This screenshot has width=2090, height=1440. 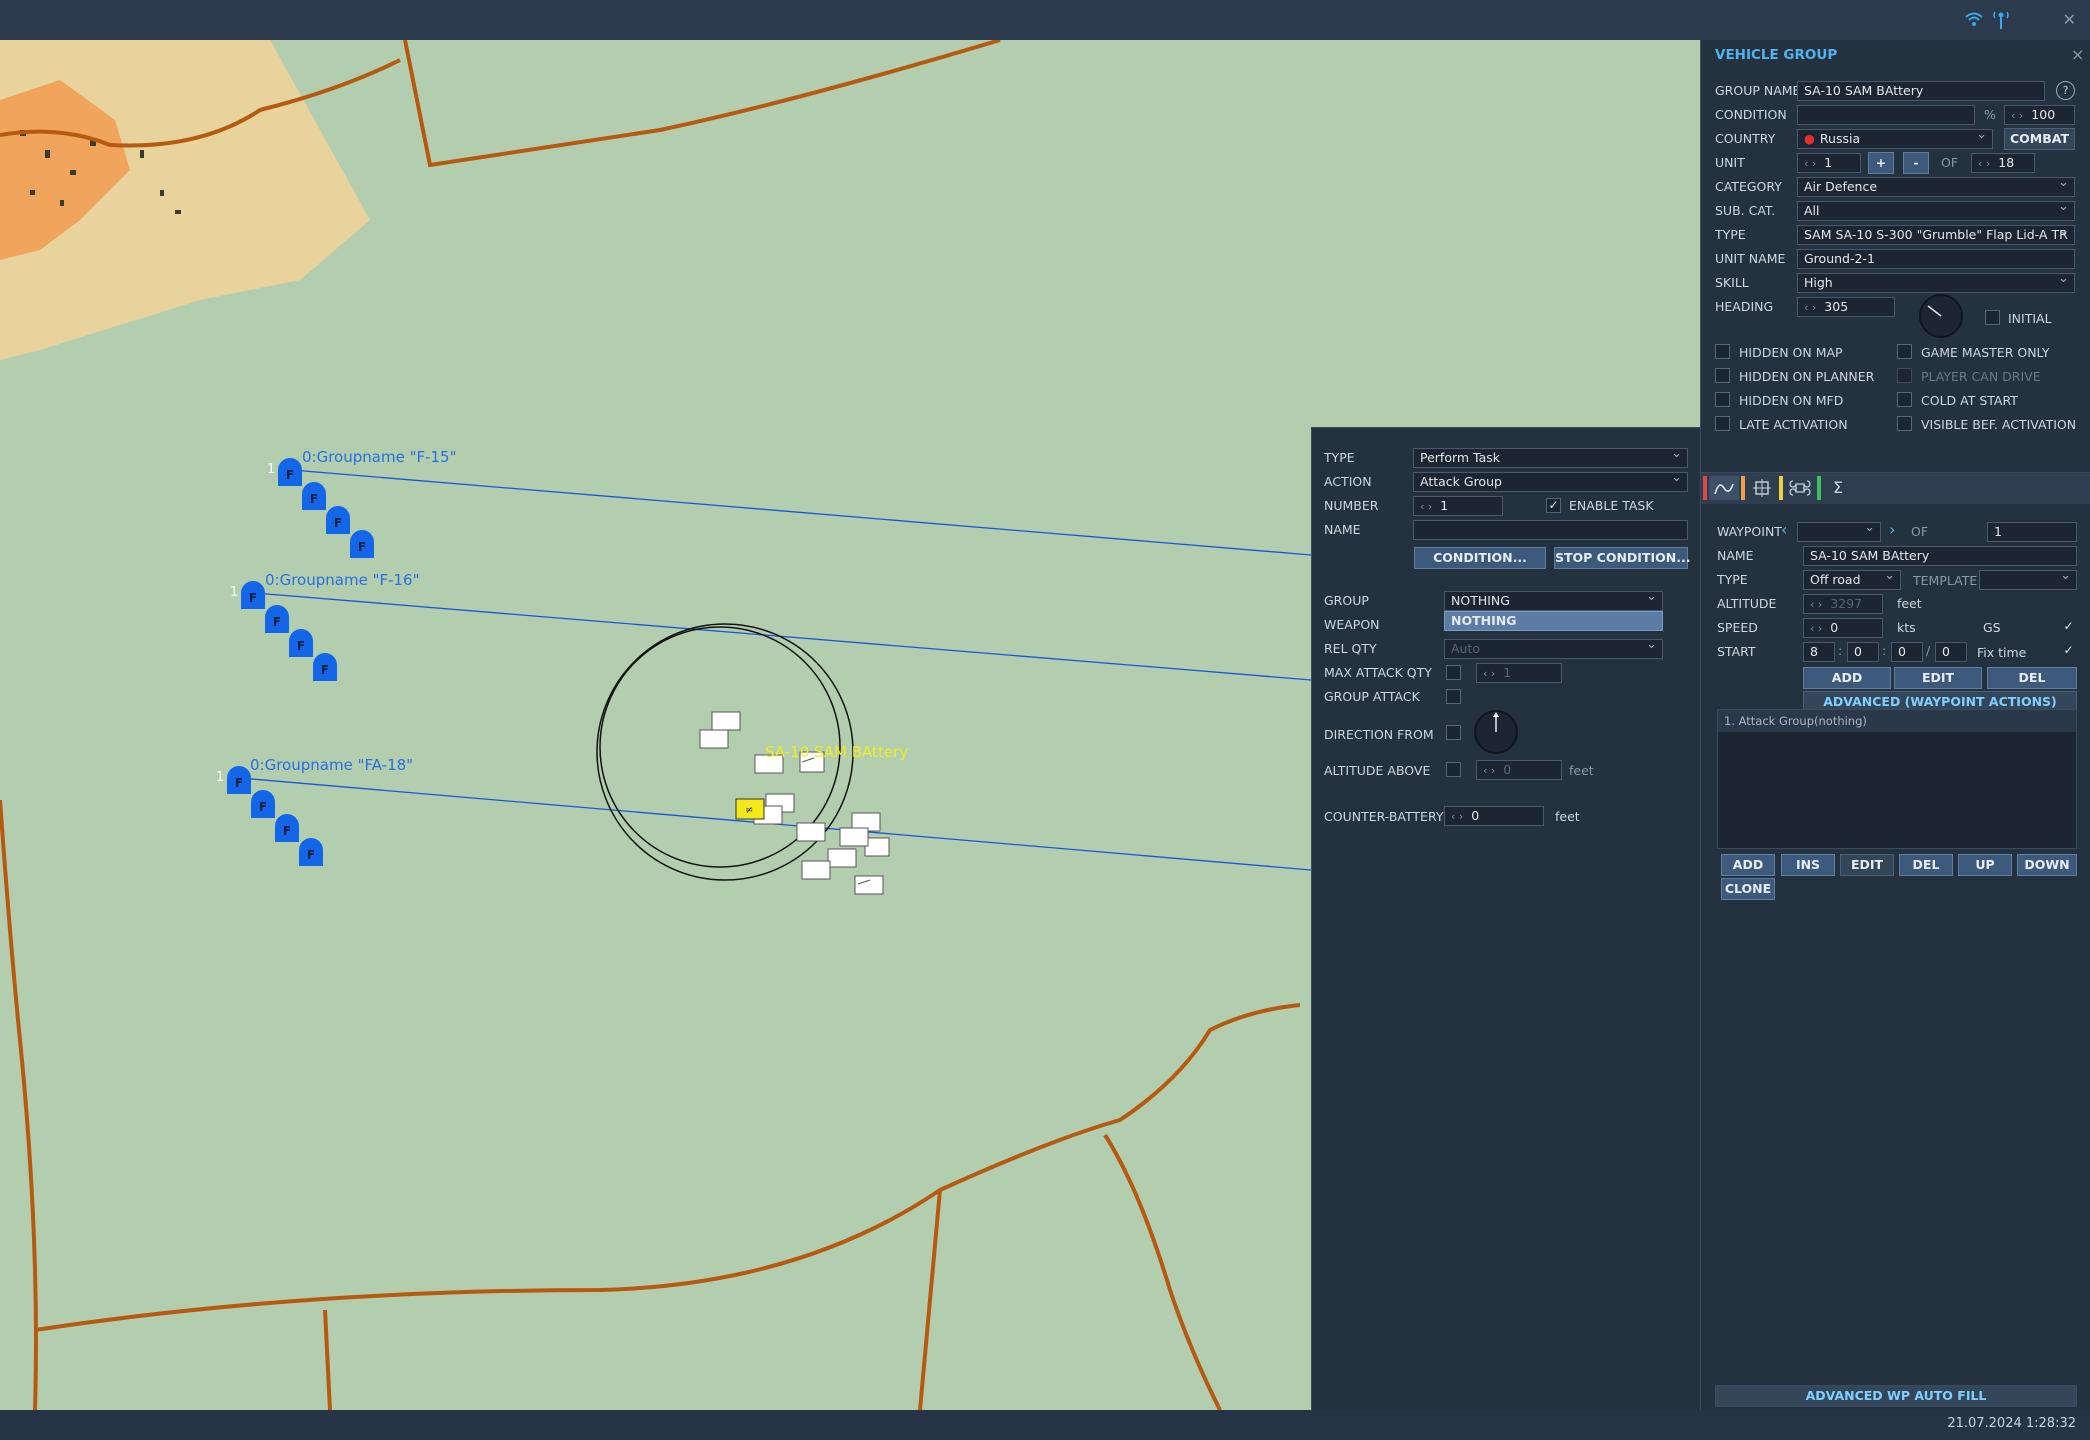 I want to click on action-down-button: DOWN, so click(x=2047, y=865).